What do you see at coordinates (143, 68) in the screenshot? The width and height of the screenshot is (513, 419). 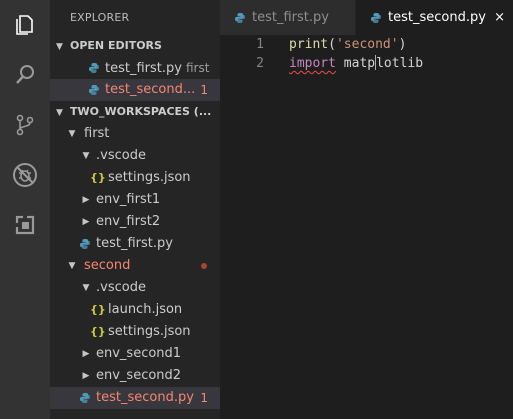 I see `open-editor-label: test_first.py` at bounding box center [143, 68].